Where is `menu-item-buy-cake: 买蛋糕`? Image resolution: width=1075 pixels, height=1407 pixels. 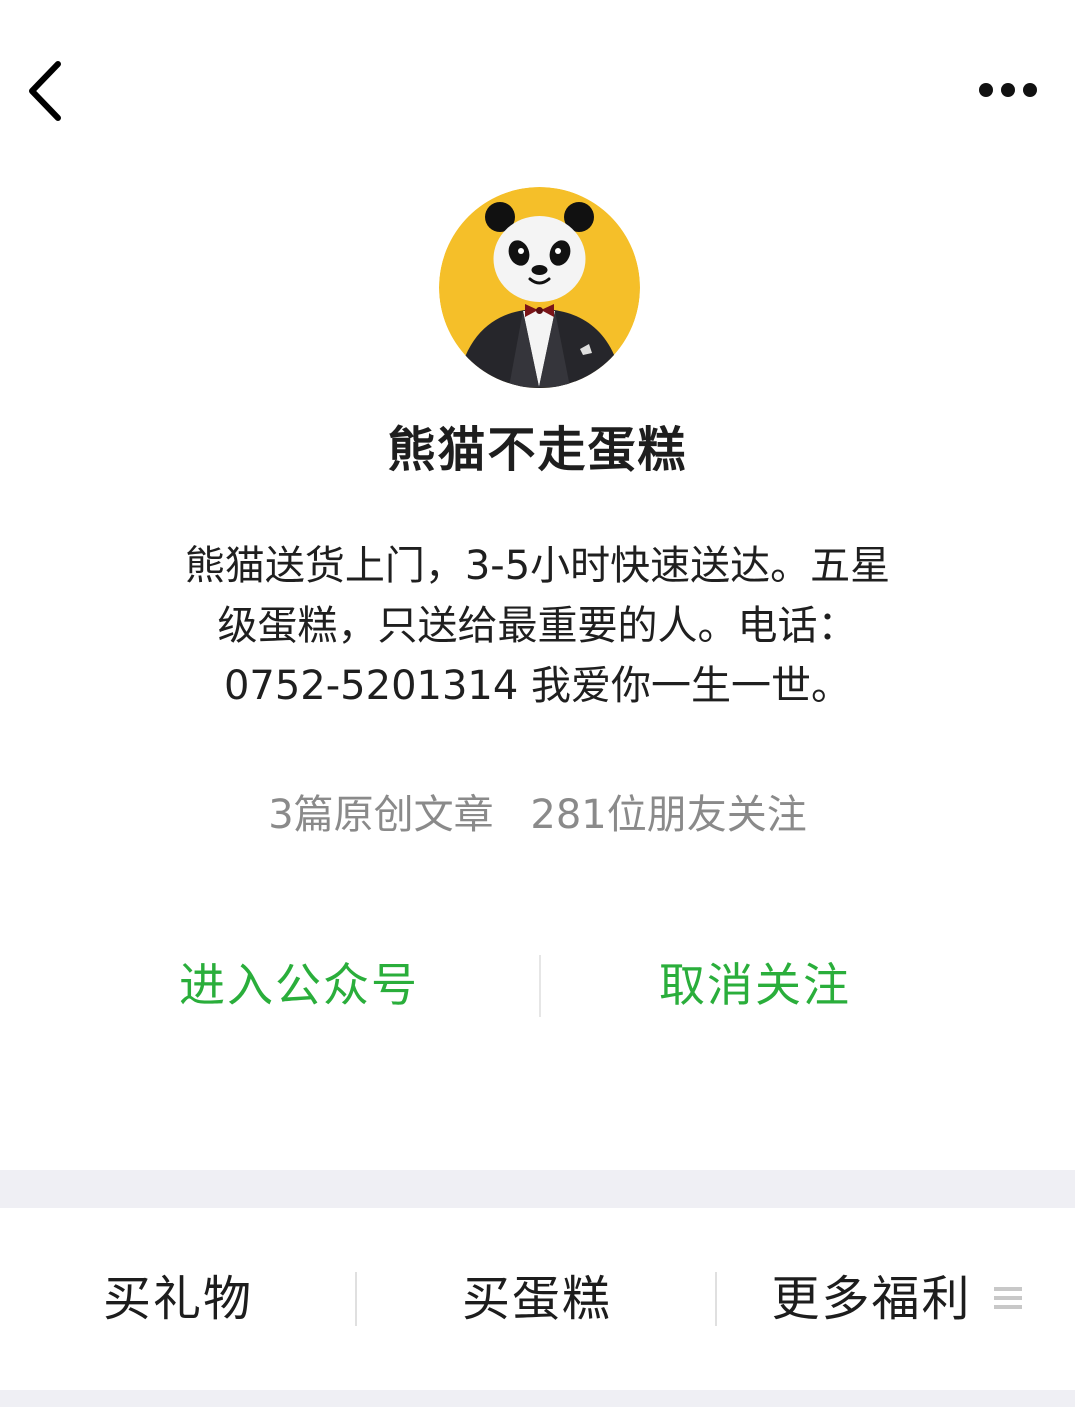
menu-item-buy-cake: 买蛋糕 is located at coordinates (537, 1299).